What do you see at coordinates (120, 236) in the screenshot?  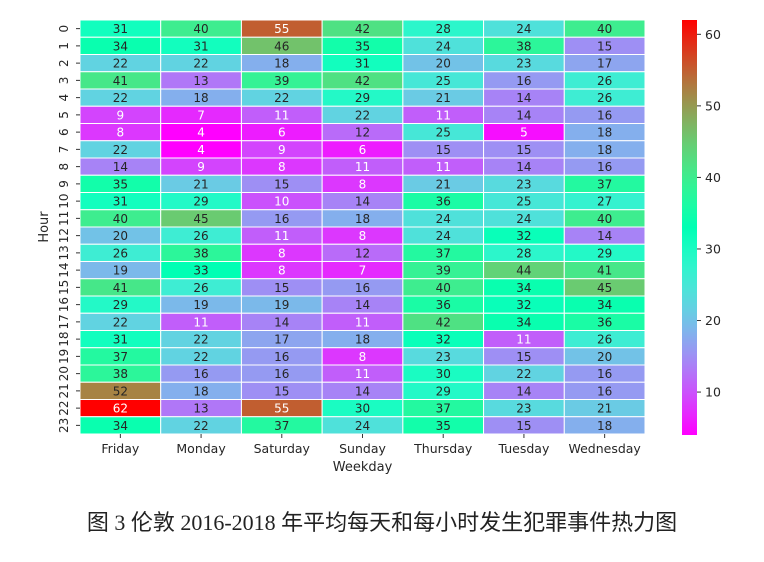 I see `cell-label: 20` at bounding box center [120, 236].